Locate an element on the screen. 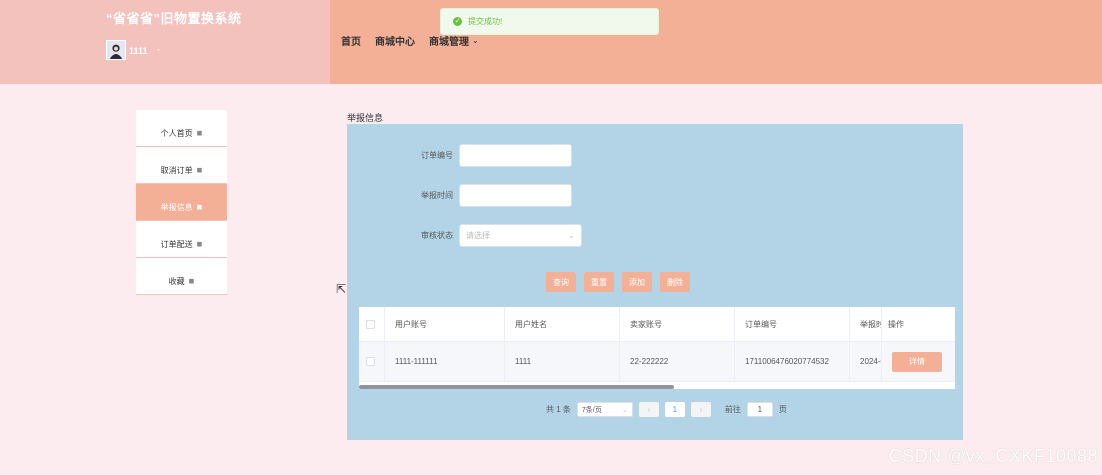 This screenshot has height=475, width=1102. total-count: 共 1 条 is located at coordinates (558, 409).